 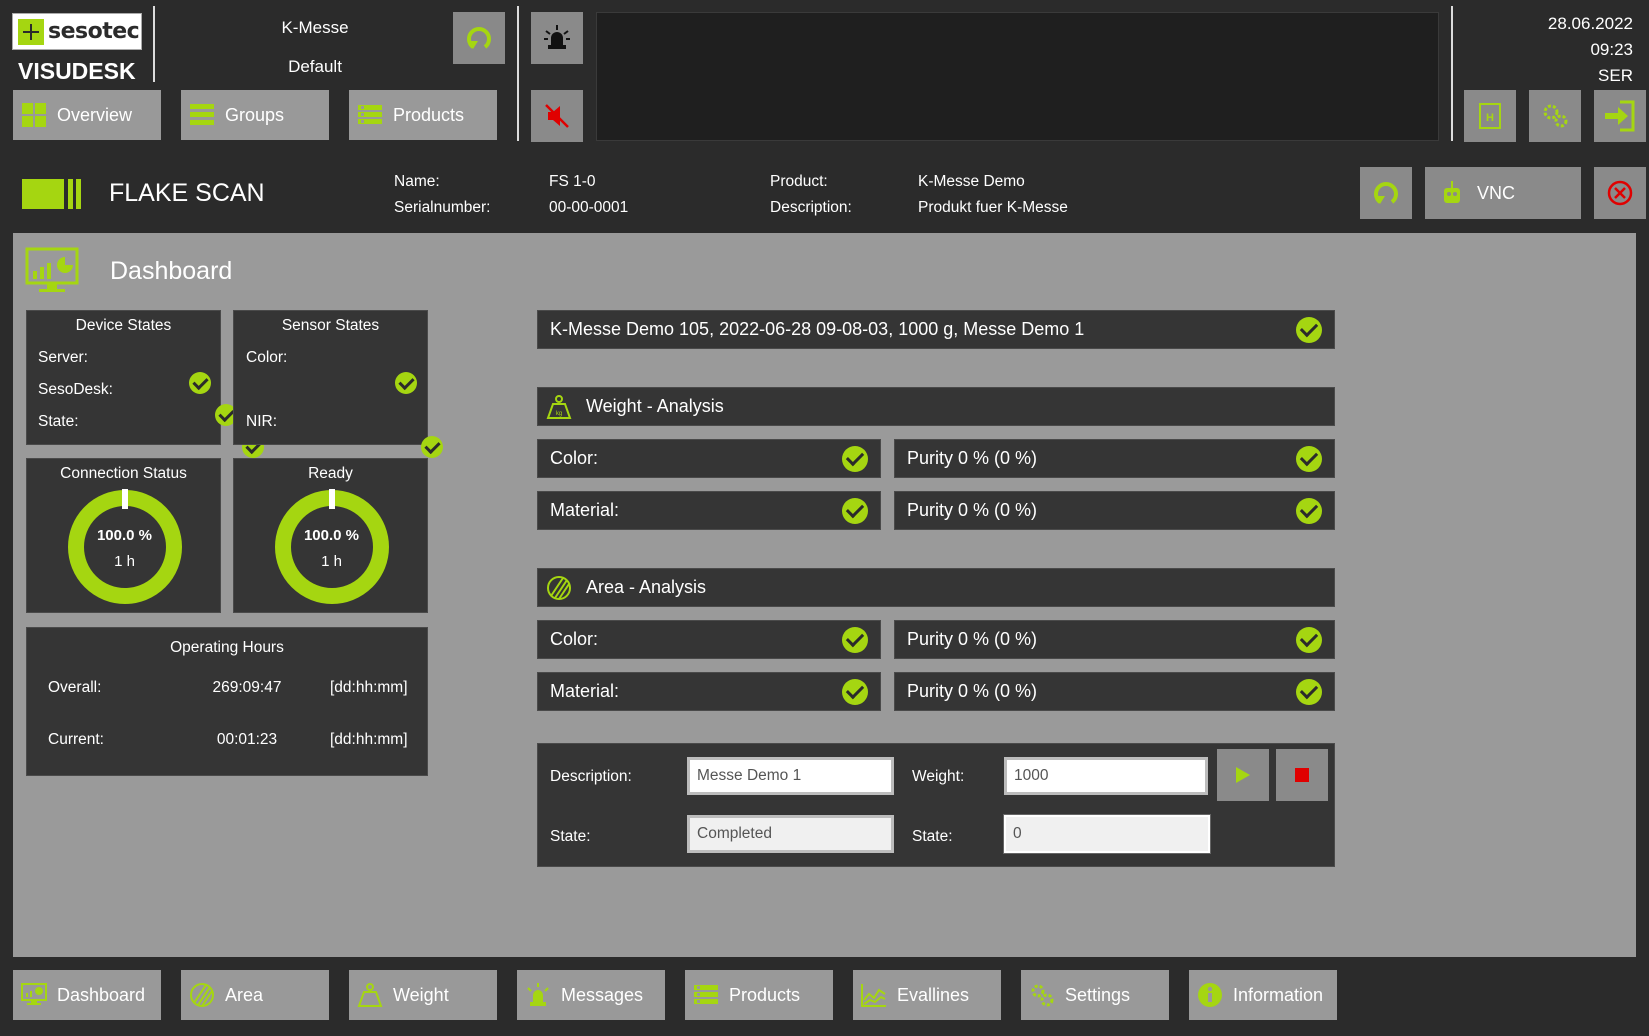 I want to click on nav-groups-button: Groups, so click(x=255, y=115).